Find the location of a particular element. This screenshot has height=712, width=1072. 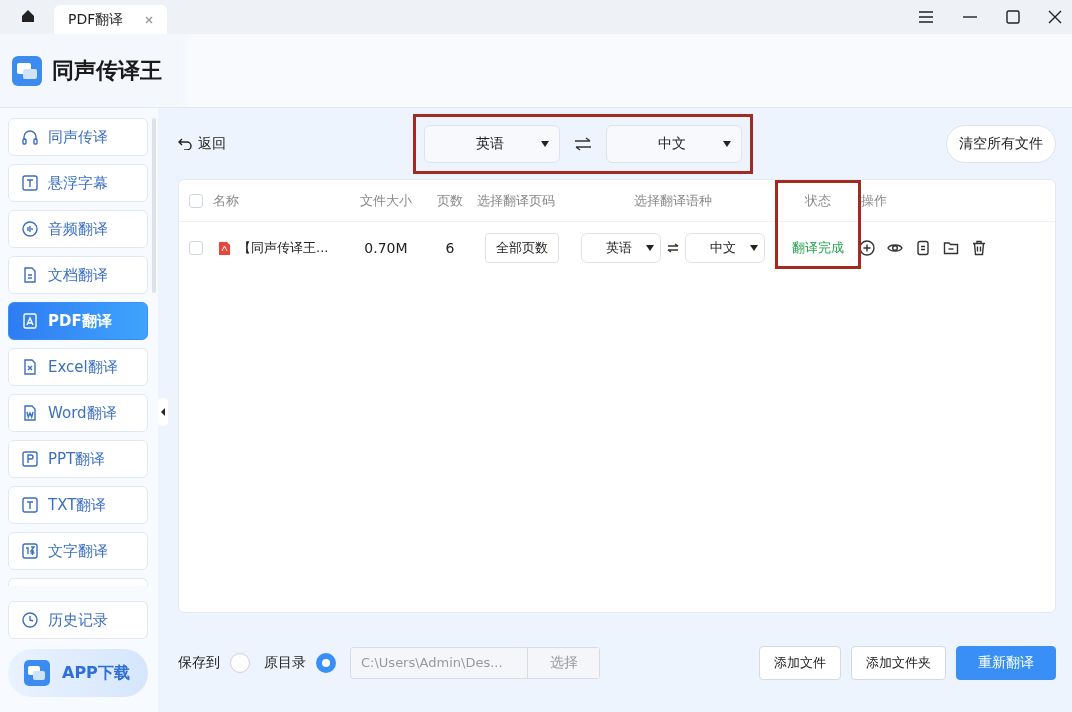

trash-icon is located at coordinates (979, 248).